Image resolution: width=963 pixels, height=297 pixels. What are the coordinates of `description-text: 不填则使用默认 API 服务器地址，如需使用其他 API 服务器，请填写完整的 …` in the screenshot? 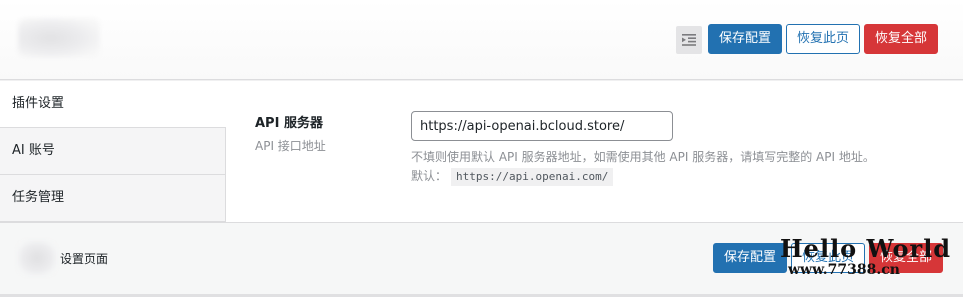 It's located at (643, 157).